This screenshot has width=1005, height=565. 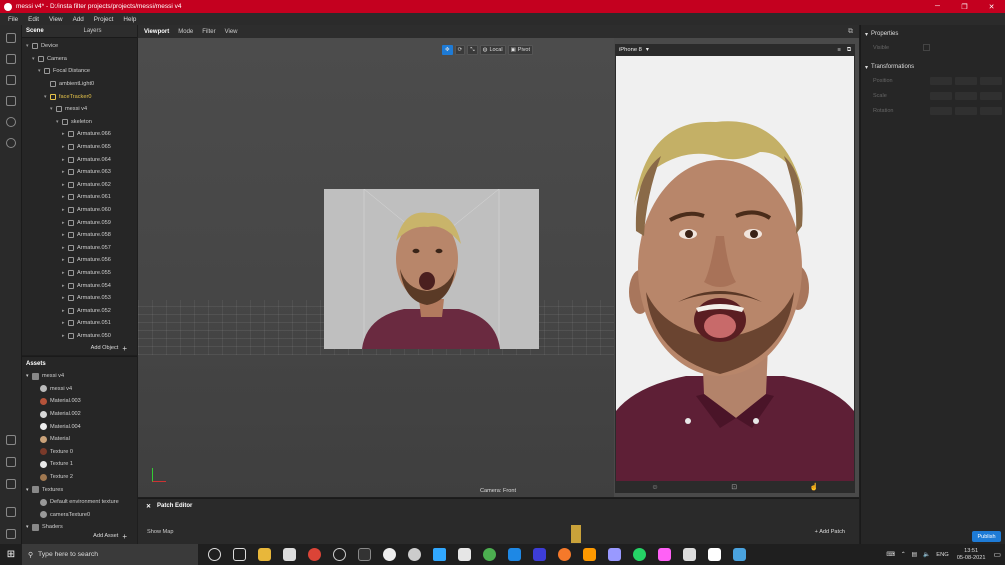 What do you see at coordinates (79, 260) in the screenshot?
I see `scene-tree-item: ▸ Armature.056` at bounding box center [79, 260].